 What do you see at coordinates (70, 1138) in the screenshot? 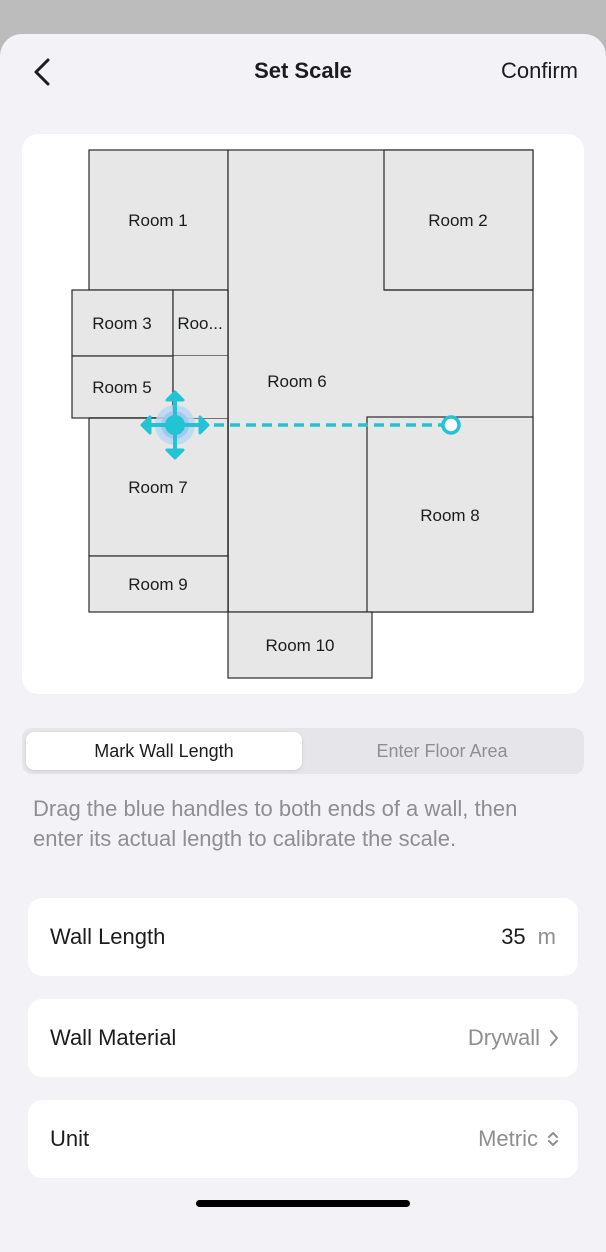
I see `unit-label: Unit` at bounding box center [70, 1138].